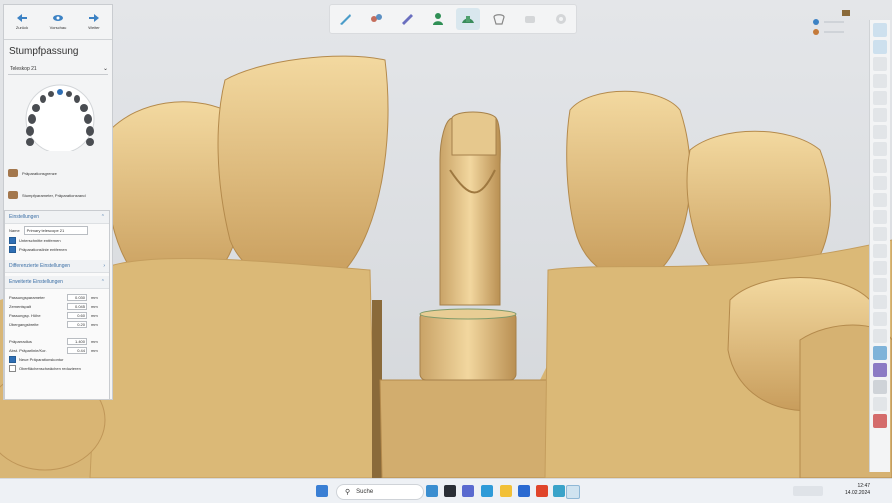 The width and height of the screenshot is (892, 503). What do you see at coordinates (25, 315) in the screenshot?
I see `param-label: Passungsp. Höhe` at bounding box center [25, 315].